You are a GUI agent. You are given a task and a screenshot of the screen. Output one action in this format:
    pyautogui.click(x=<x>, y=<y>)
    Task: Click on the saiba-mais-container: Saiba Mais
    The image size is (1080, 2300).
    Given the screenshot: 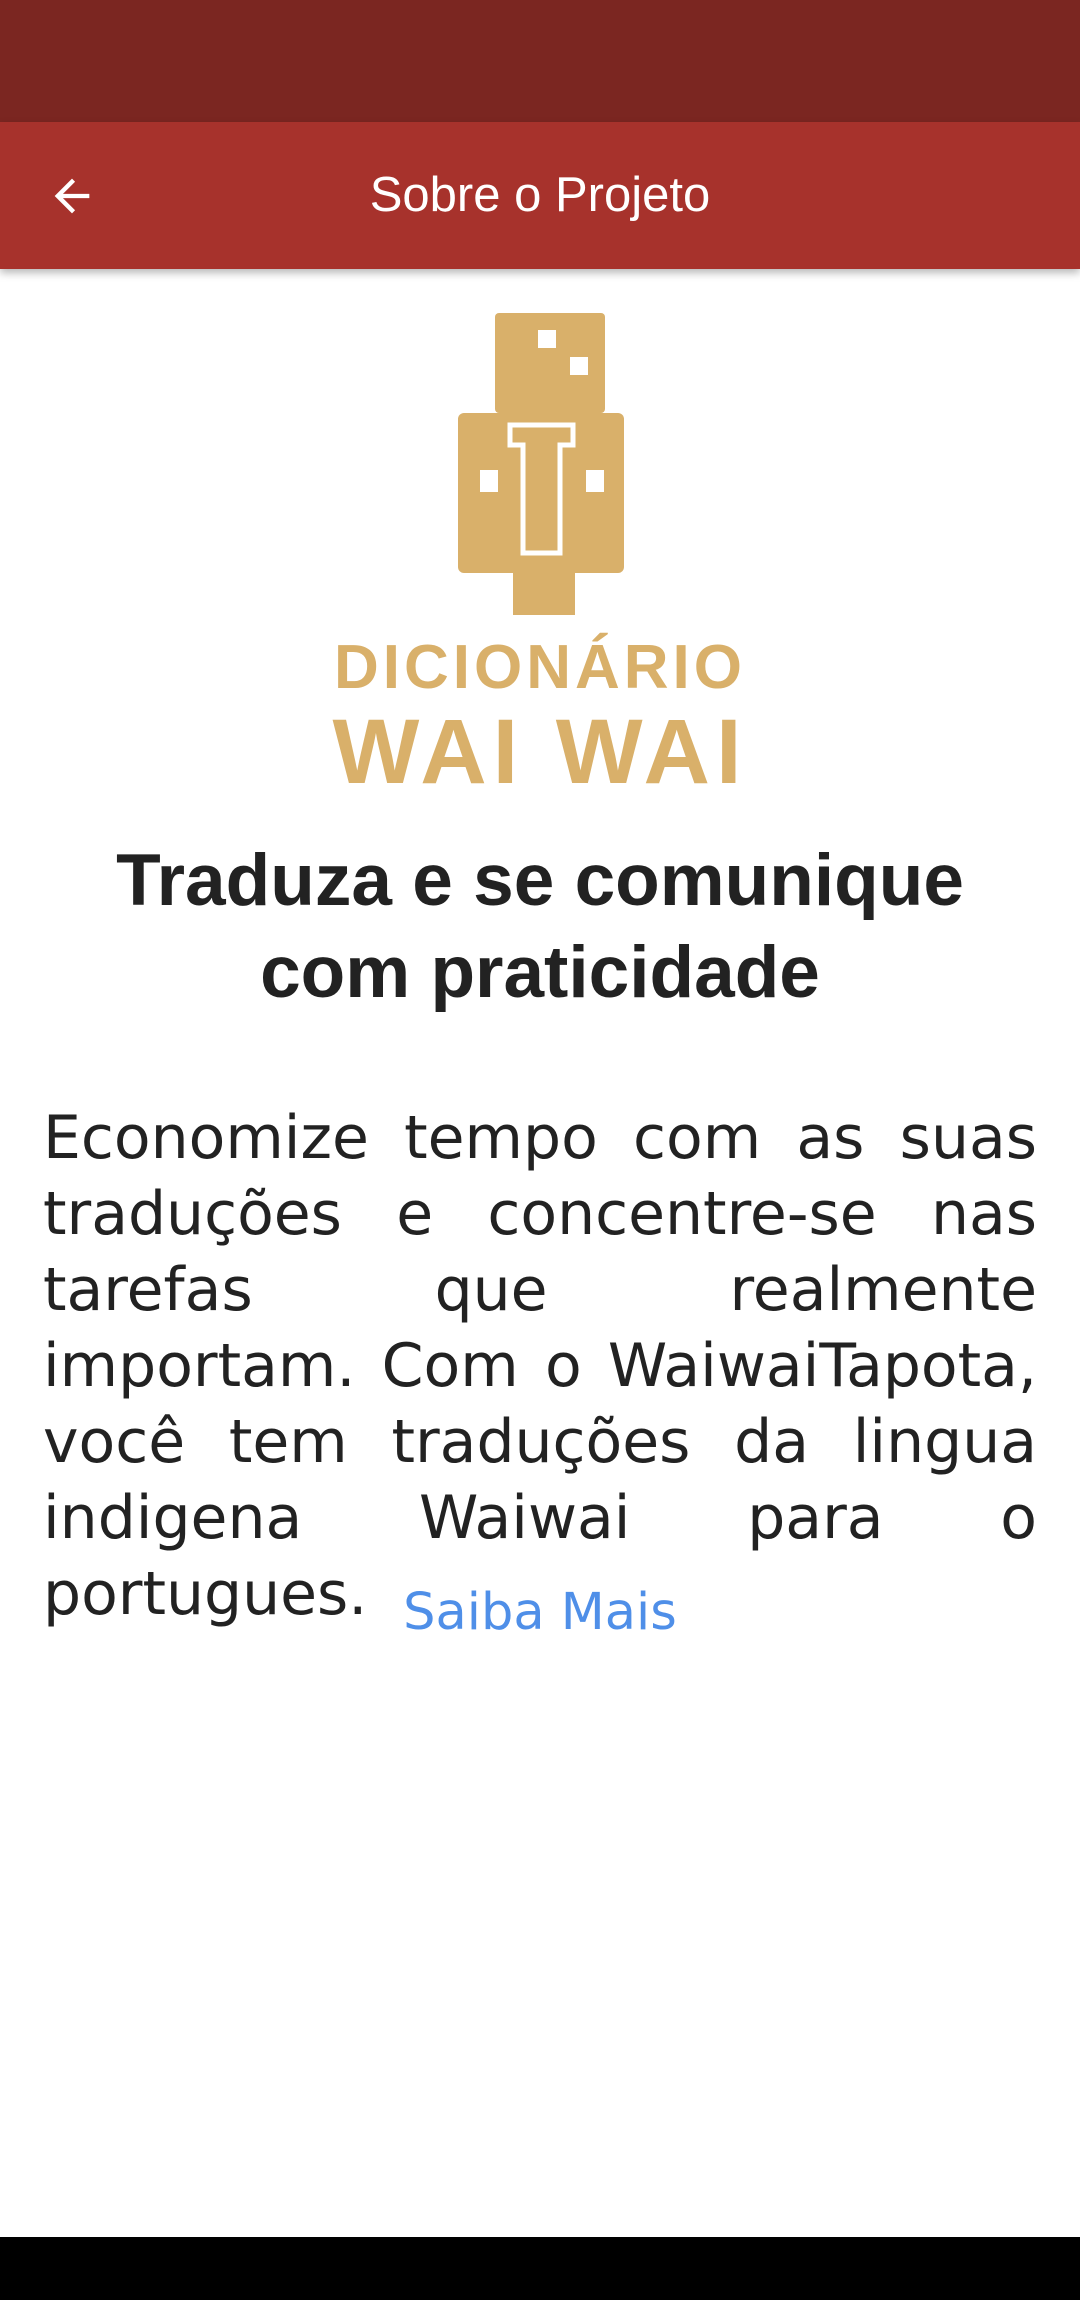 What is the action you would take?
    pyautogui.click(x=540, y=1613)
    